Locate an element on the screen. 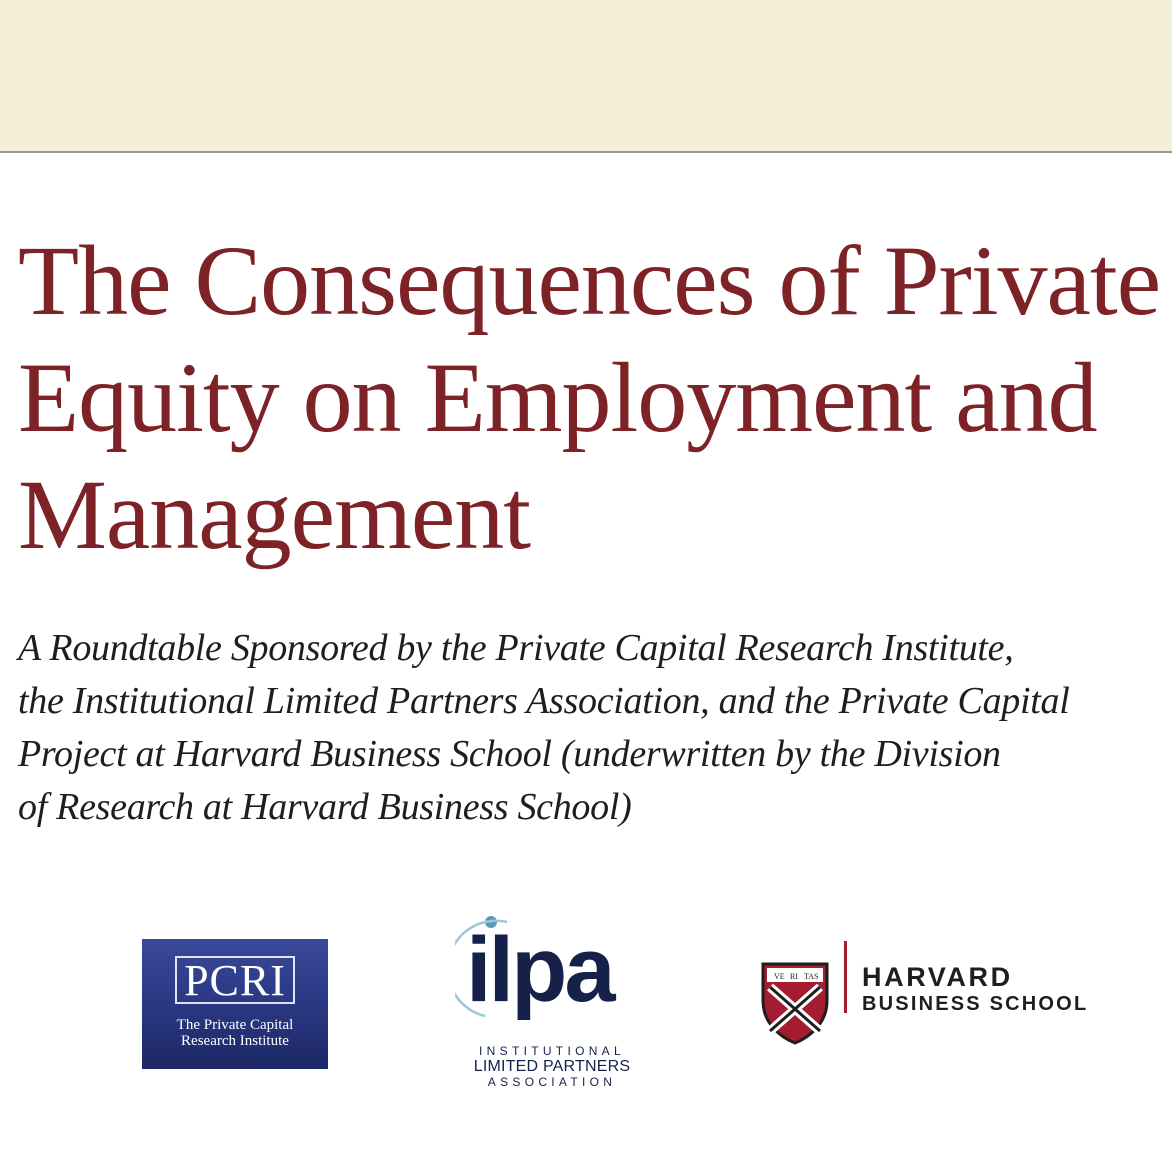 This screenshot has width=1172, height=1172. pcri-mark-frame: PCRI is located at coordinates (235, 980).